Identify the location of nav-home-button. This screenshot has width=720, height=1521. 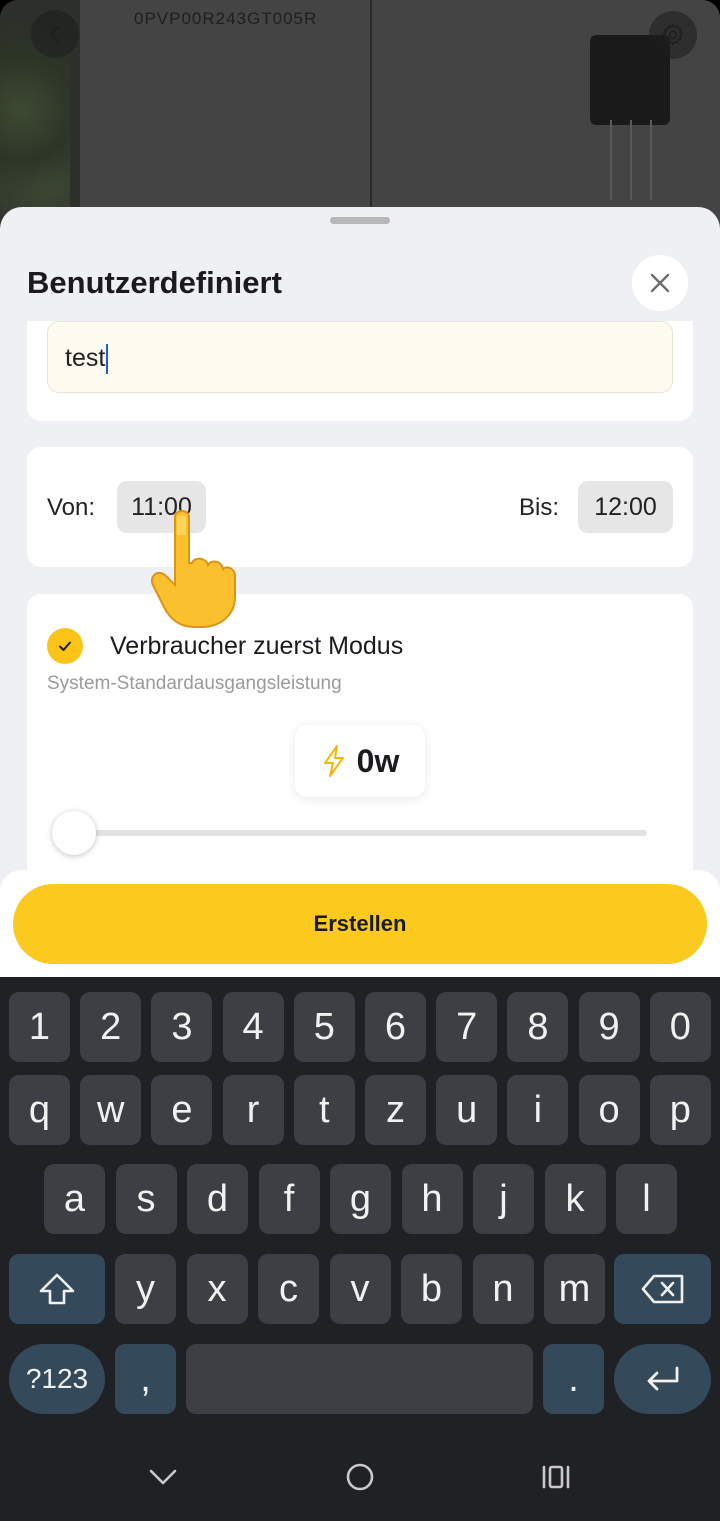
(360, 1477).